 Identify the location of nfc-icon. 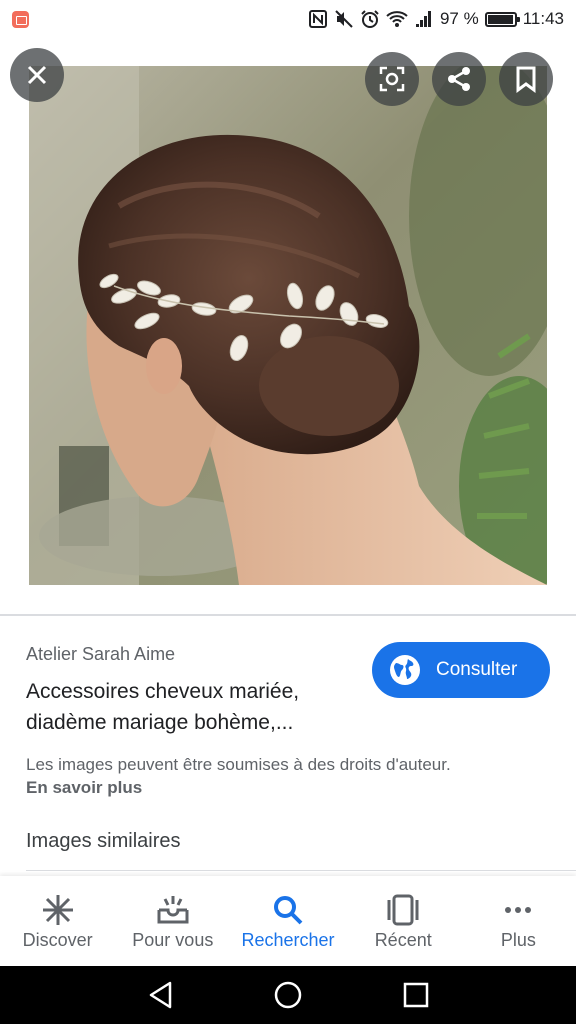
(317, 19).